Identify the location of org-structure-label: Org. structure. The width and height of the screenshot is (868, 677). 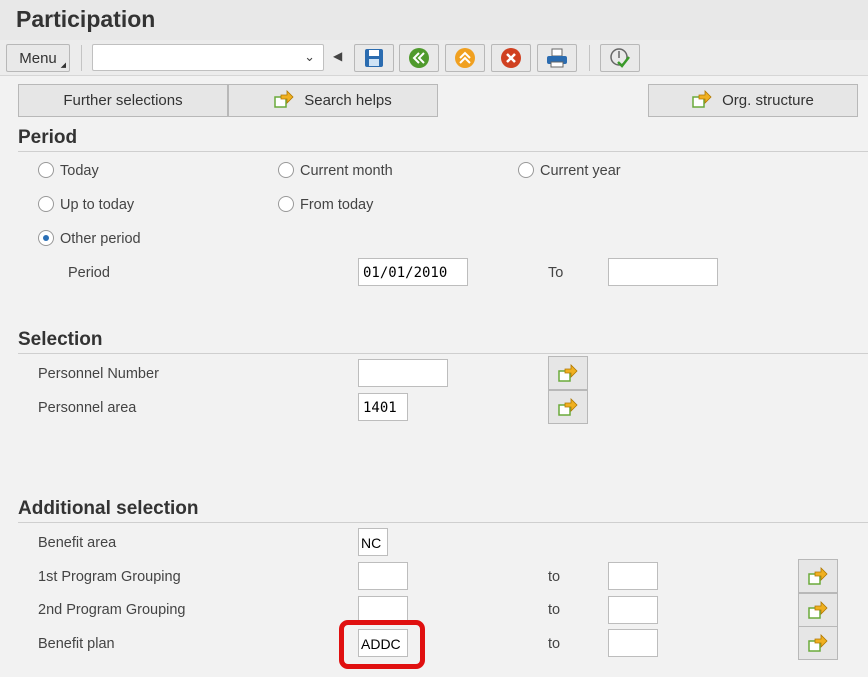
(768, 100).